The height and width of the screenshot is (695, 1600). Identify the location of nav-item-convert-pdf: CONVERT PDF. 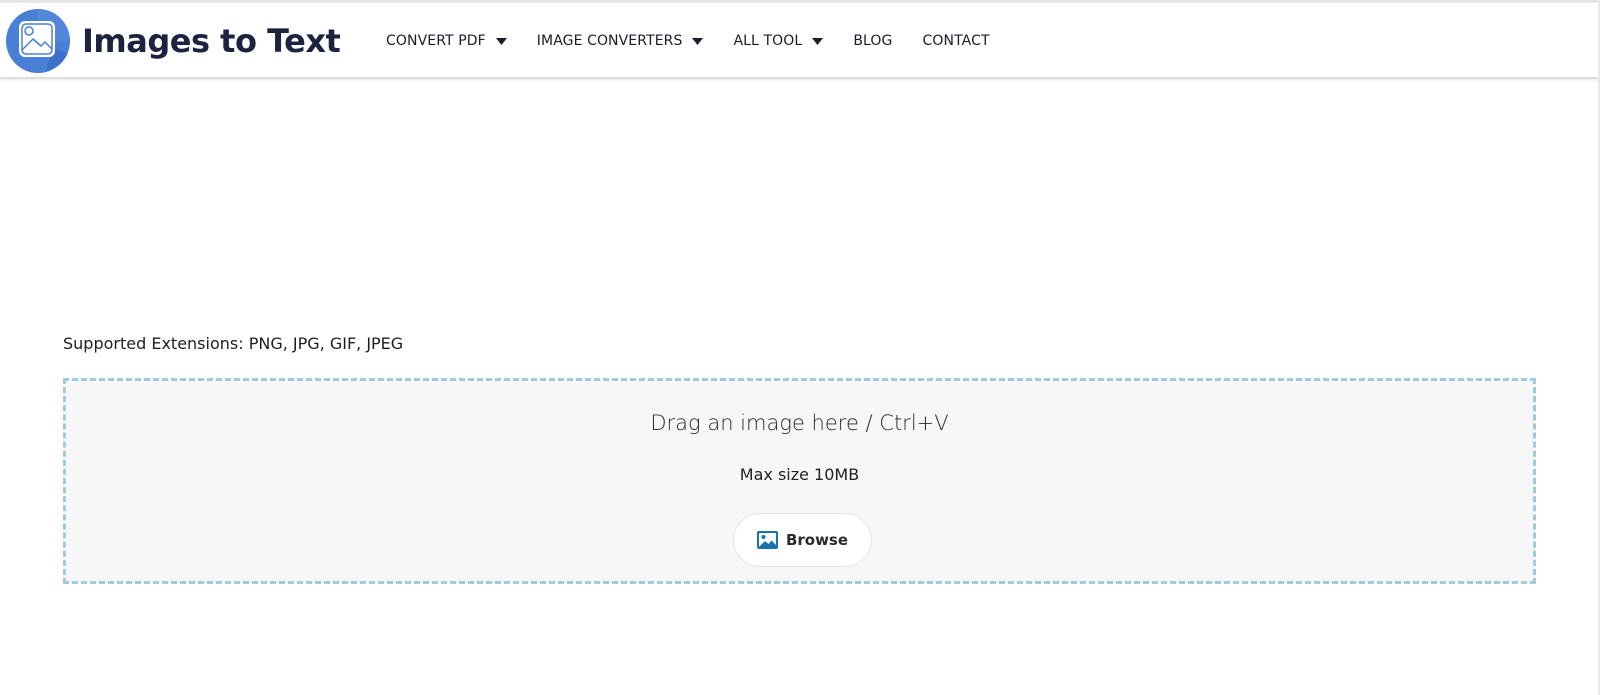
(446, 41).